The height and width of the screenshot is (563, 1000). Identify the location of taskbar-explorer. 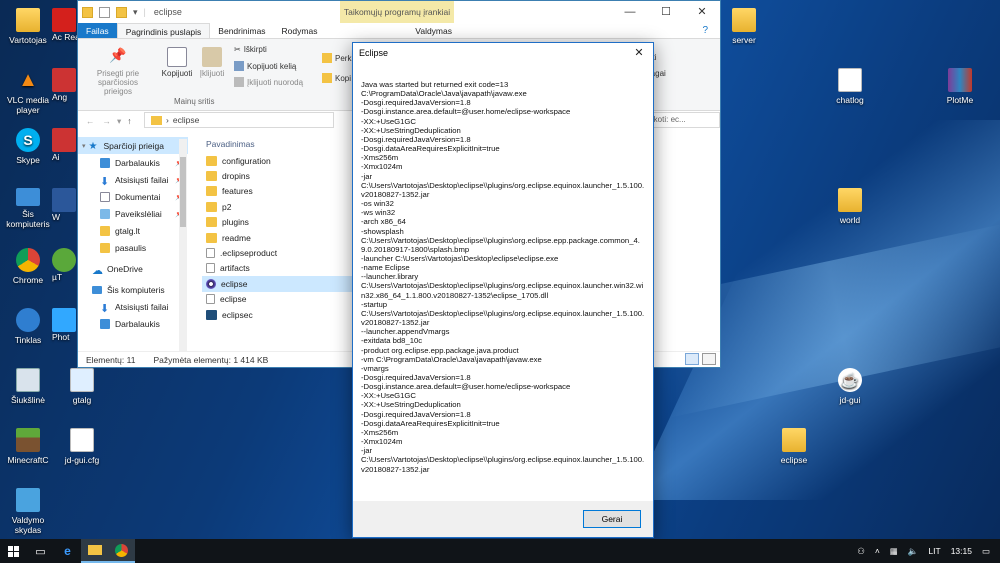
(94, 551).